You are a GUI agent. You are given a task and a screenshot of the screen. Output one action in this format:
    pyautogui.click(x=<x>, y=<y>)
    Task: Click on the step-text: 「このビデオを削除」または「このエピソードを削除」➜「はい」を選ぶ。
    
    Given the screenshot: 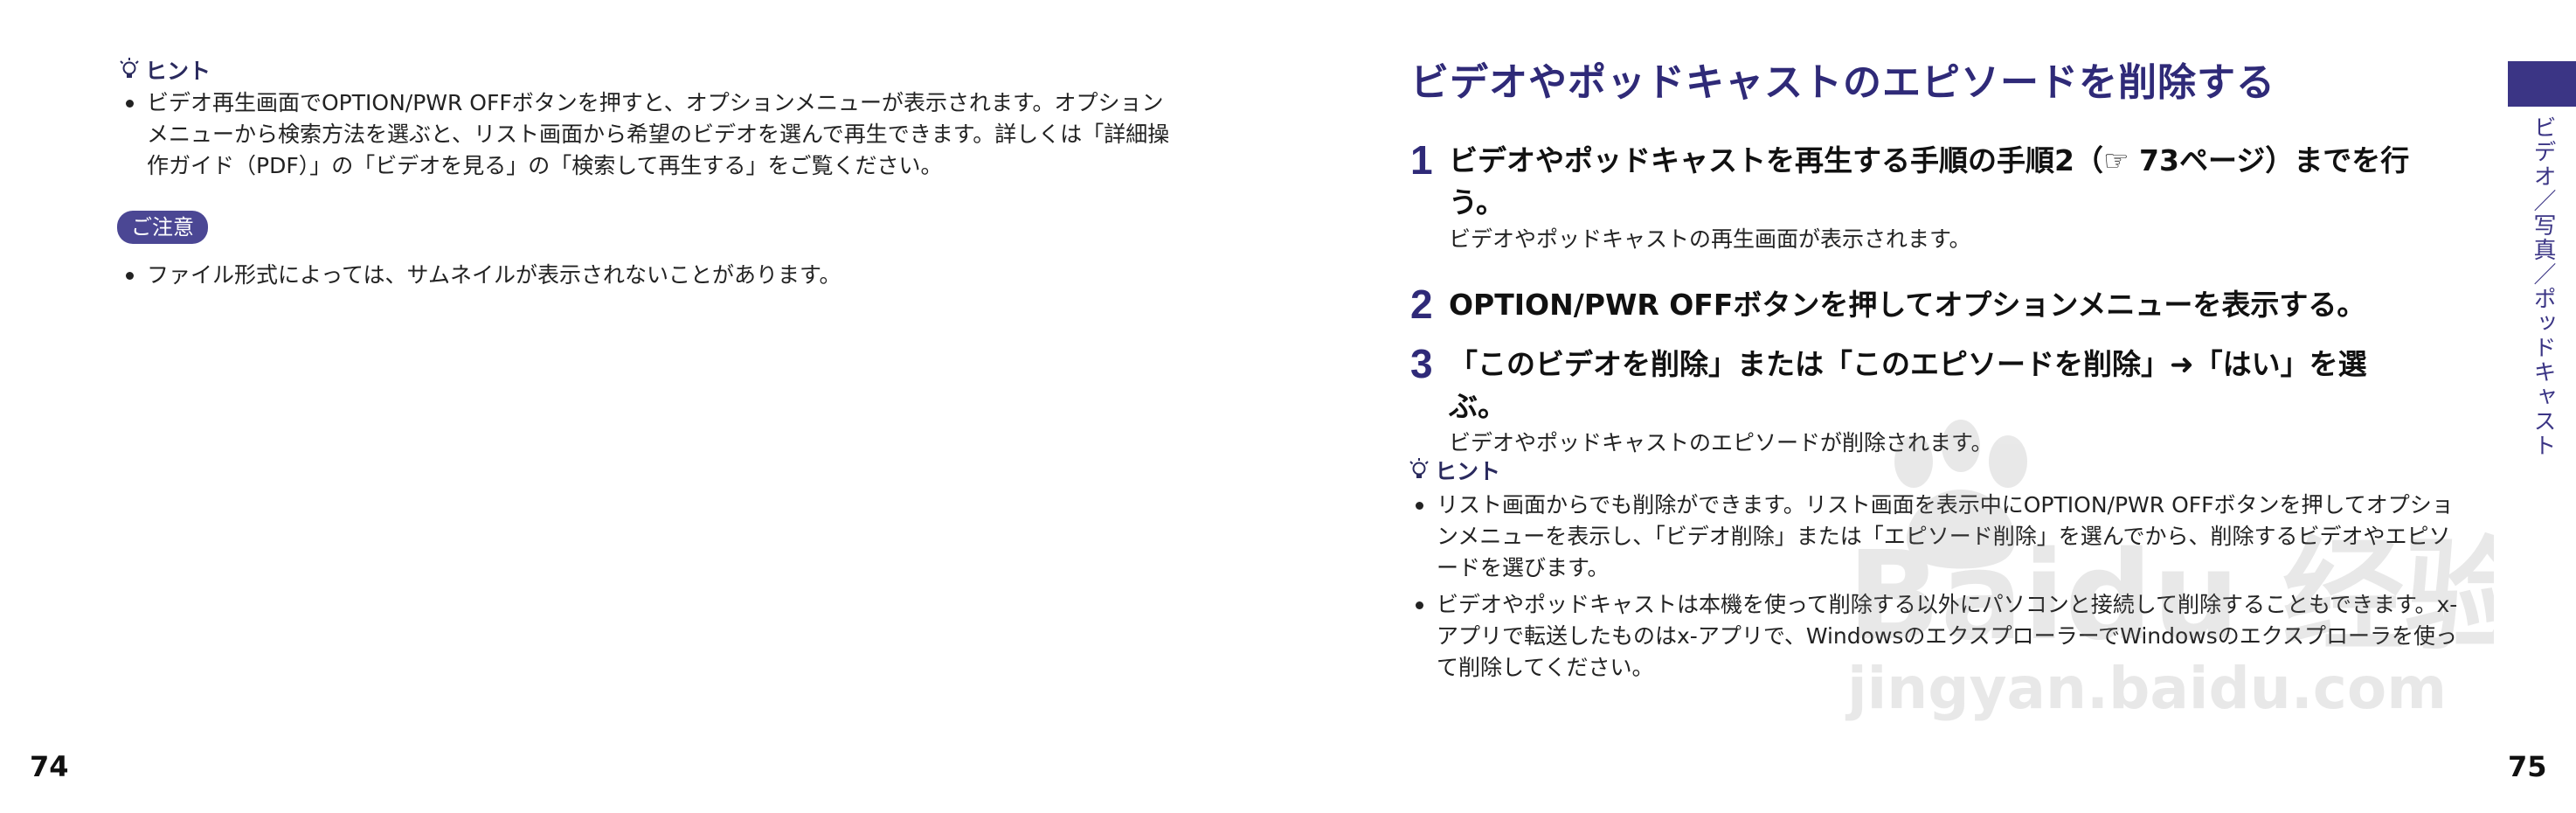 What is the action you would take?
    pyautogui.click(x=1908, y=385)
    